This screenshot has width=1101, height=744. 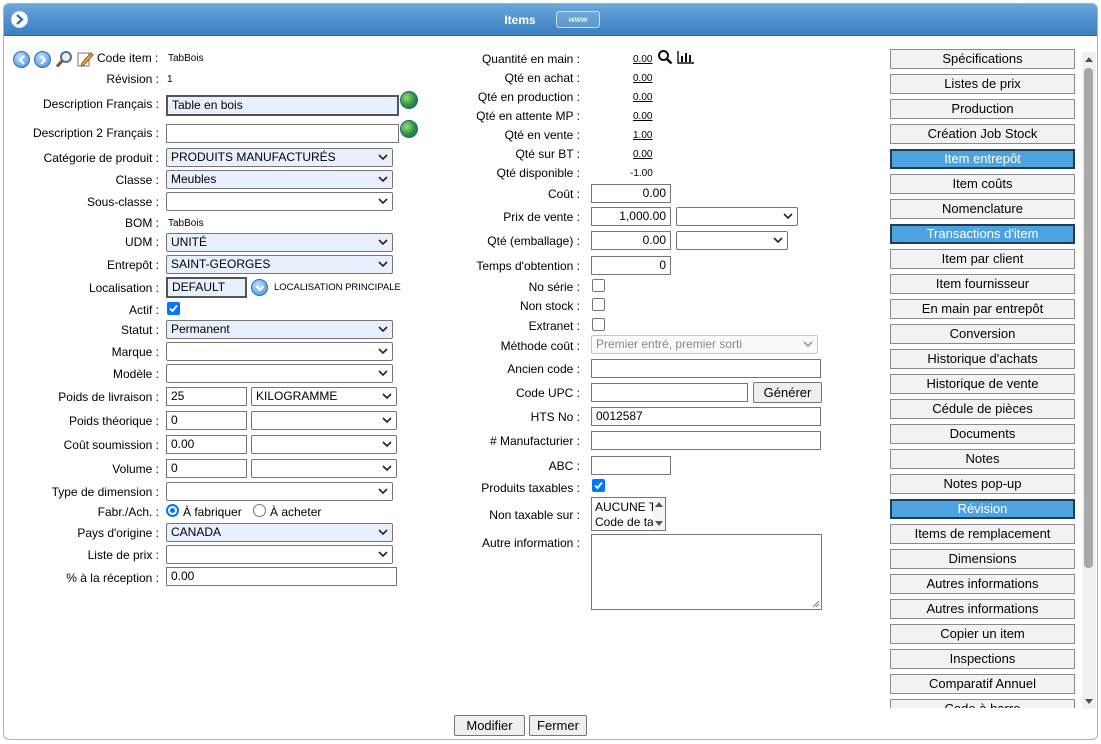 What do you see at coordinates (982, 409) in the screenshot?
I see `cedule-de-pieces-button: Cédule de pièces` at bounding box center [982, 409].